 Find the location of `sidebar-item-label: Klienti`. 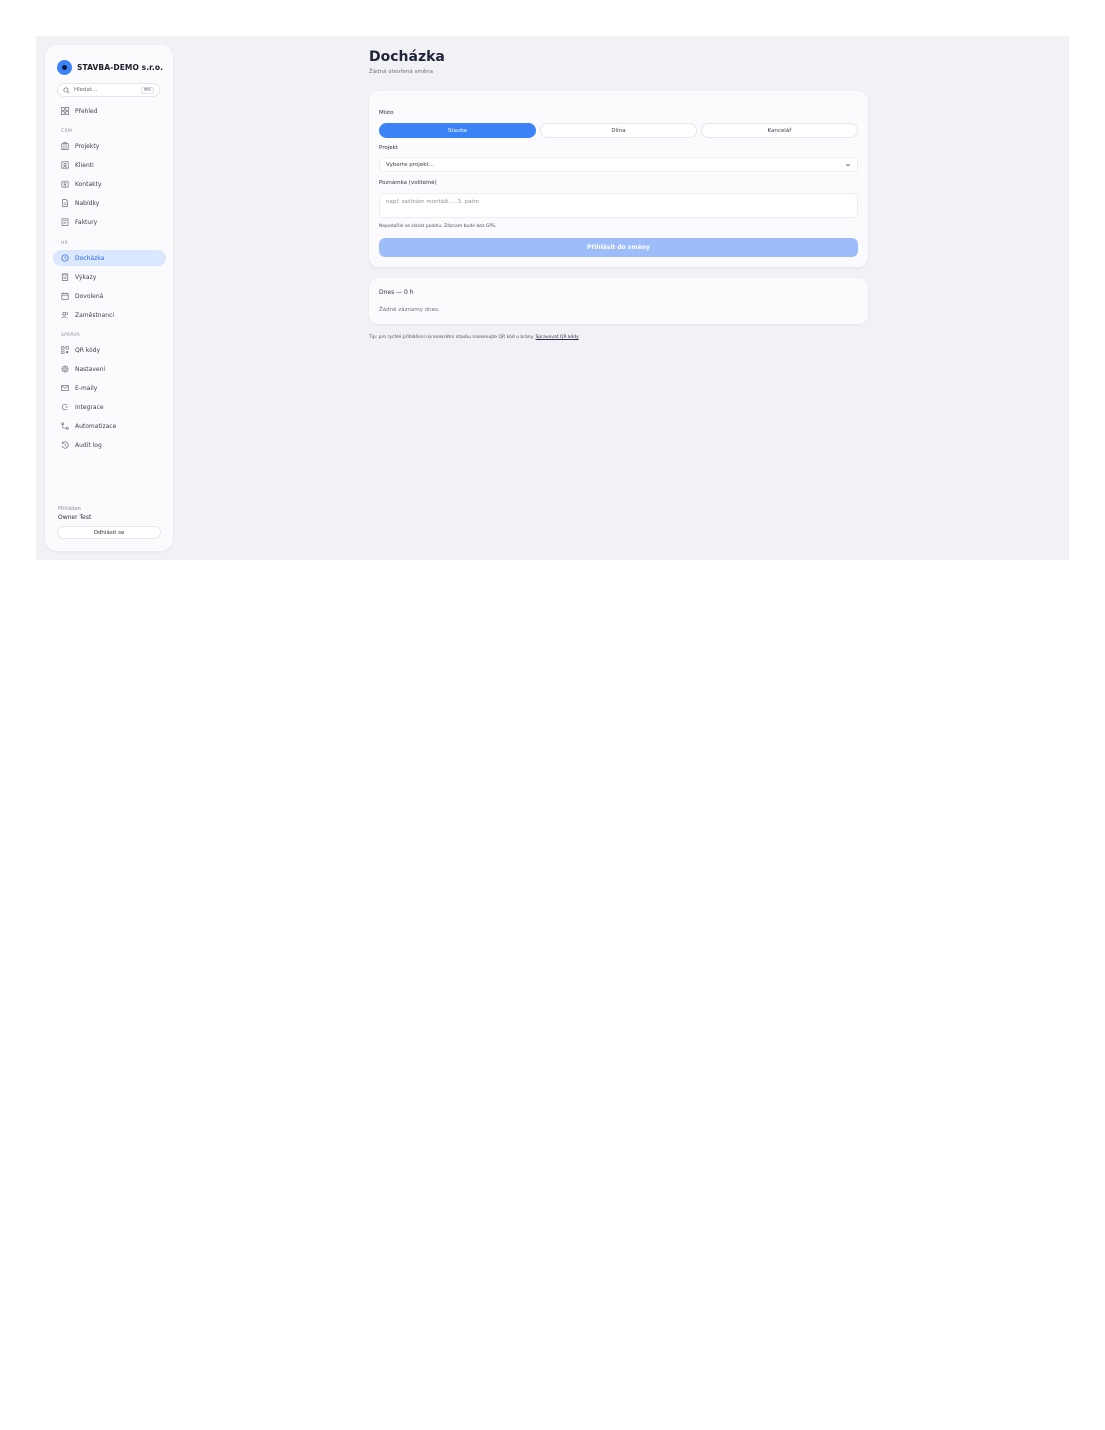

sidebar-item-label: Klienti is located at coordinates (84, 165).